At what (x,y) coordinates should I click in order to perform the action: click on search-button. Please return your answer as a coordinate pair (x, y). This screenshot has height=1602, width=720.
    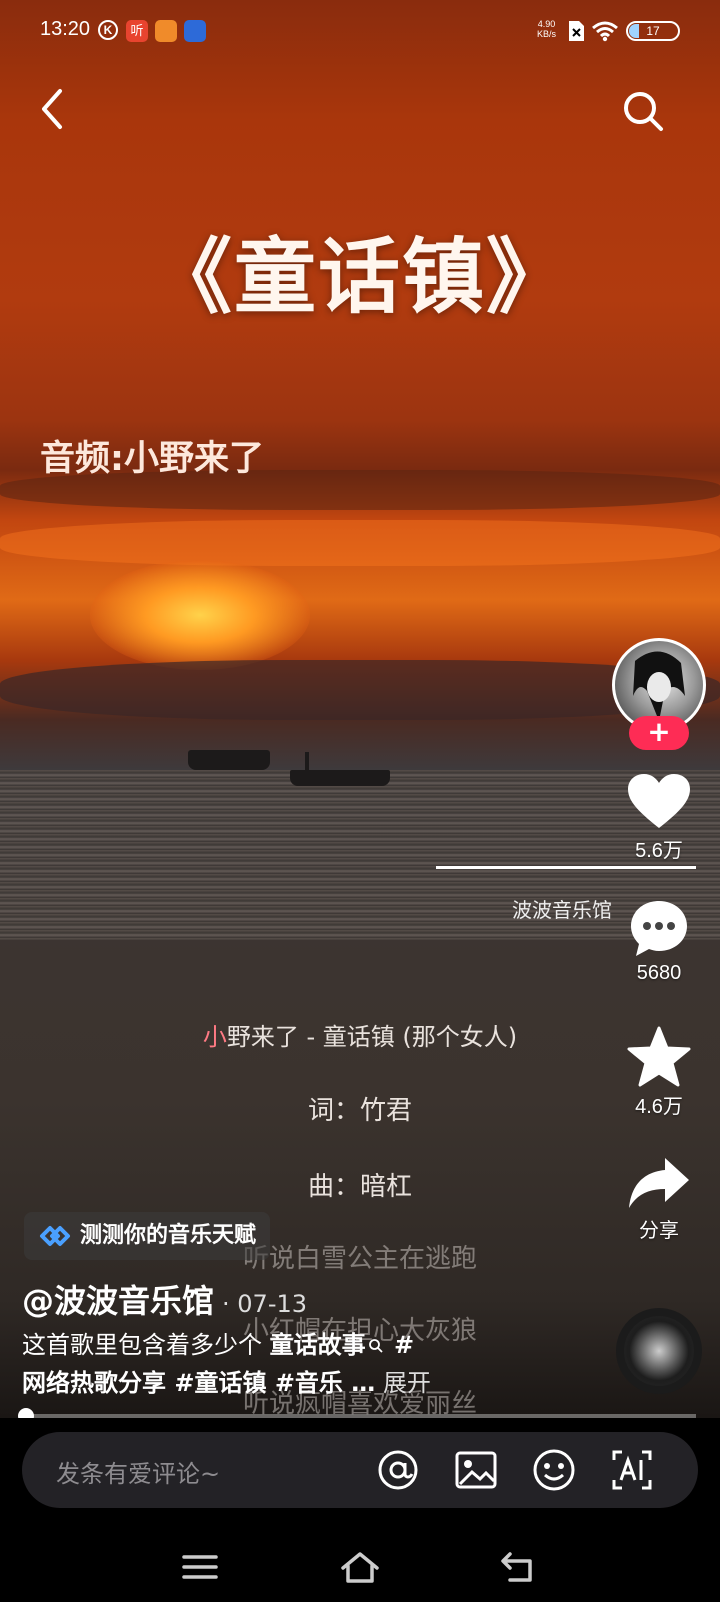
    Looking at the image, I should click on (643, 111).